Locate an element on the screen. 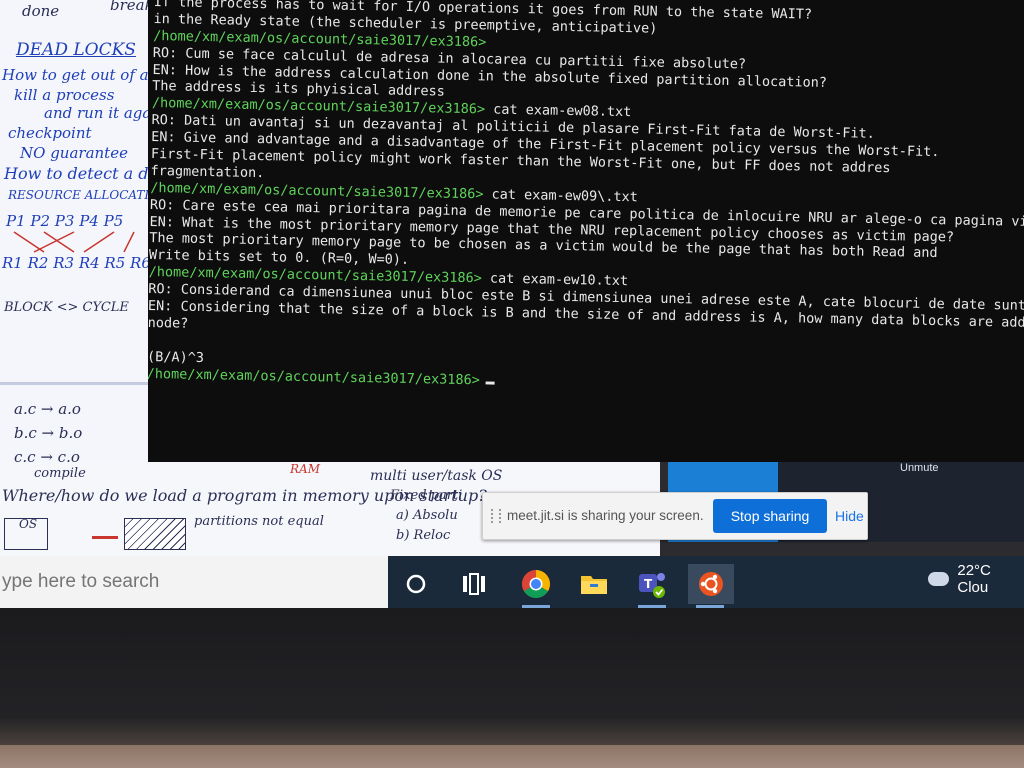 Image resolution: width=1024 pixels, height=768 pixels. search-input is located at coordinates (191, 582).